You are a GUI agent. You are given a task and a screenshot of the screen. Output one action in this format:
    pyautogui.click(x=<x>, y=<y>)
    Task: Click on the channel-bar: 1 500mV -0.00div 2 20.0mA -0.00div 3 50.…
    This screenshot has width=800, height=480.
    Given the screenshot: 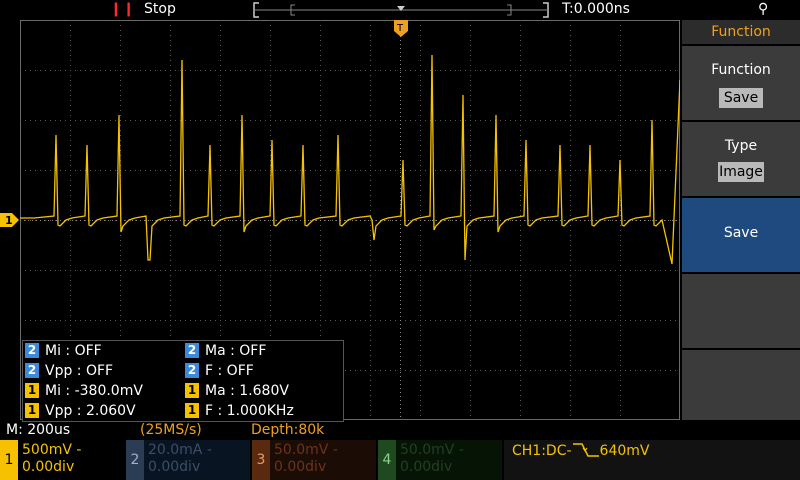 What is the action you would take?
    pyautogui.click(x=400, y=460)
    